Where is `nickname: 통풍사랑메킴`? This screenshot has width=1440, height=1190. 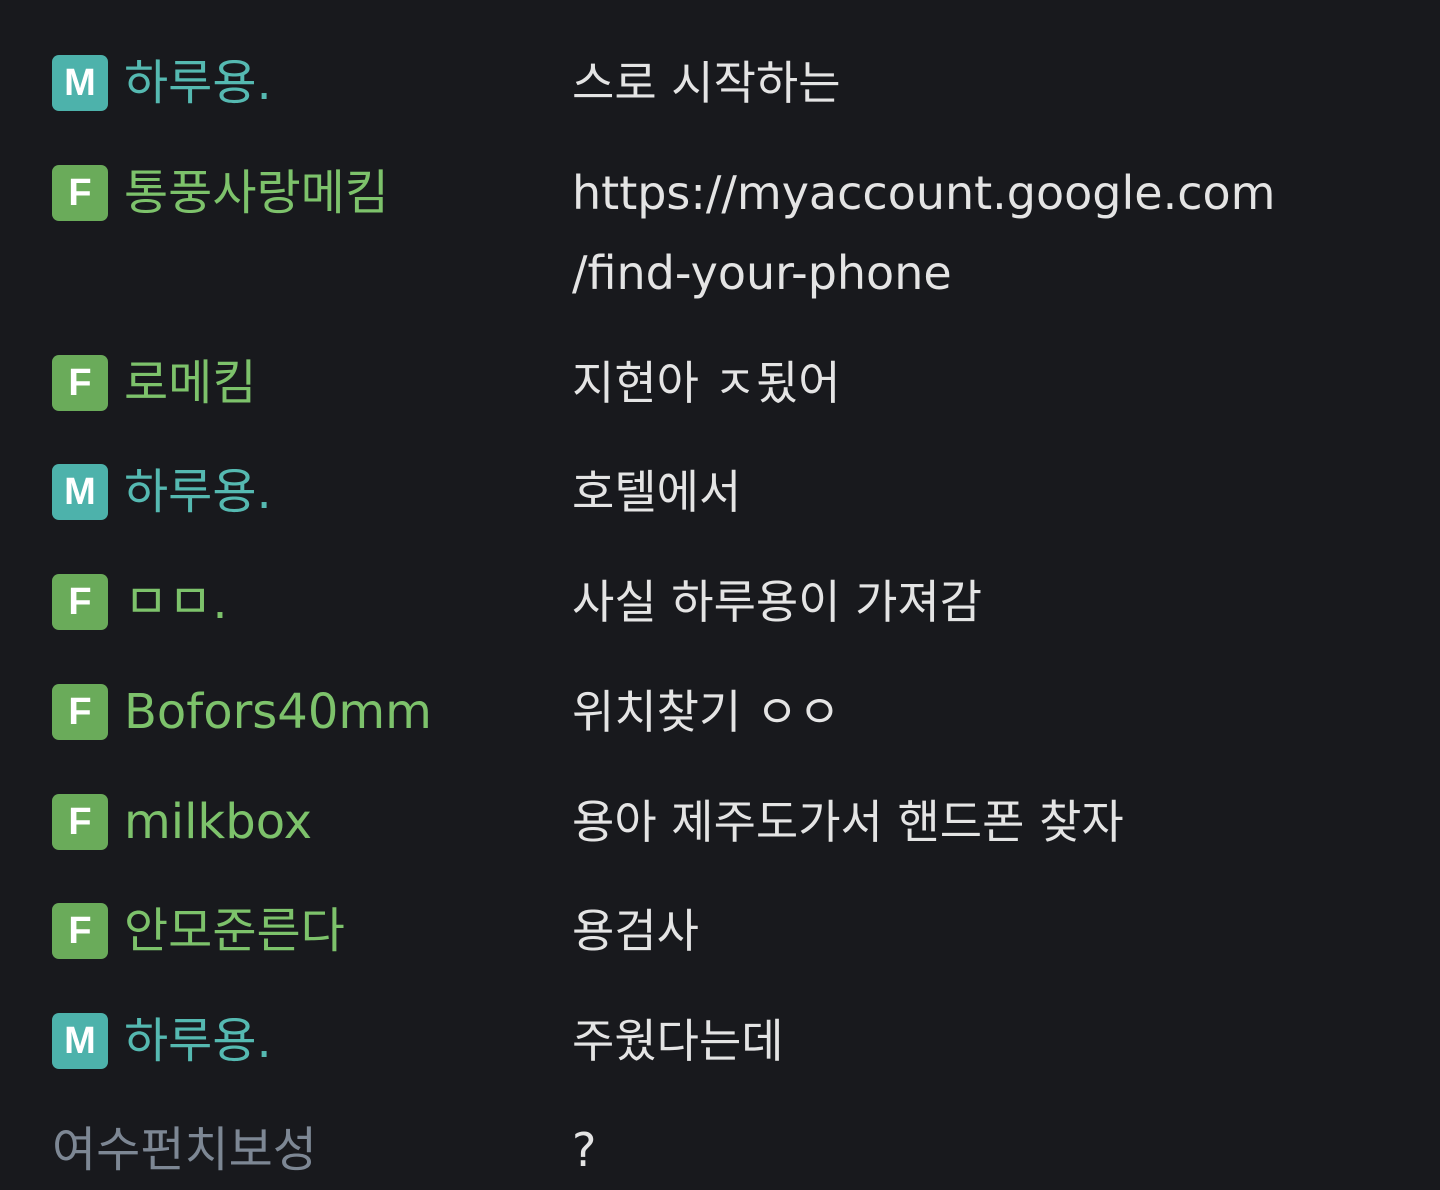 nickname: 통풍사랑메킴 is located at coordinates (256, 193).